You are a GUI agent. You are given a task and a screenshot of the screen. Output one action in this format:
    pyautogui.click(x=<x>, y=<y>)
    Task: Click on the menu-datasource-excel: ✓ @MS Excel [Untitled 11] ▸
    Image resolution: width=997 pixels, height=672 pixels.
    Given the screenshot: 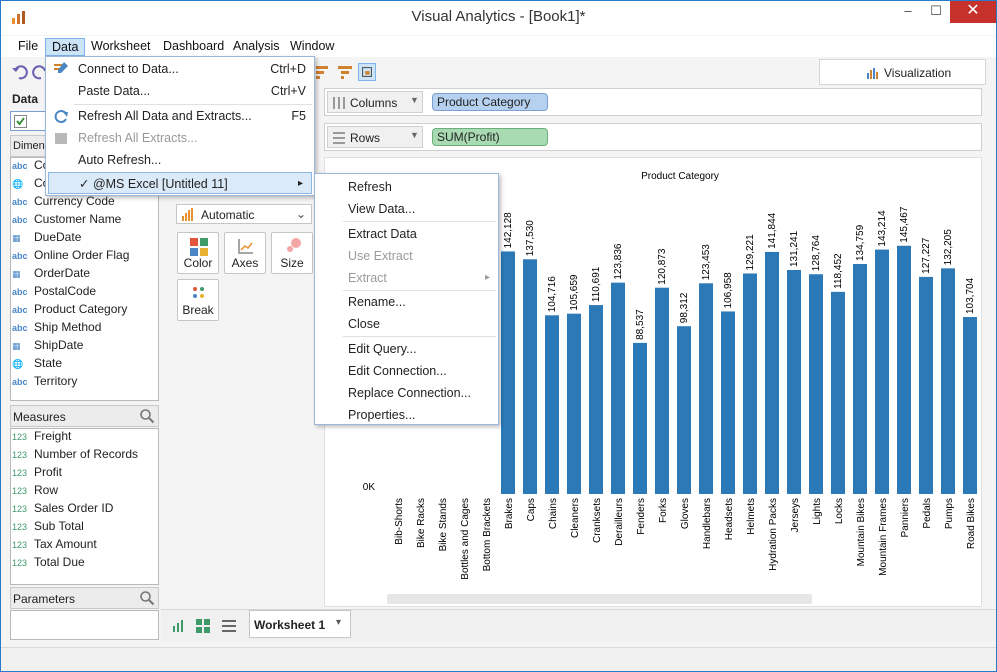 What is the action you would take?
    pyautogui.click(x=180, y=183)
    